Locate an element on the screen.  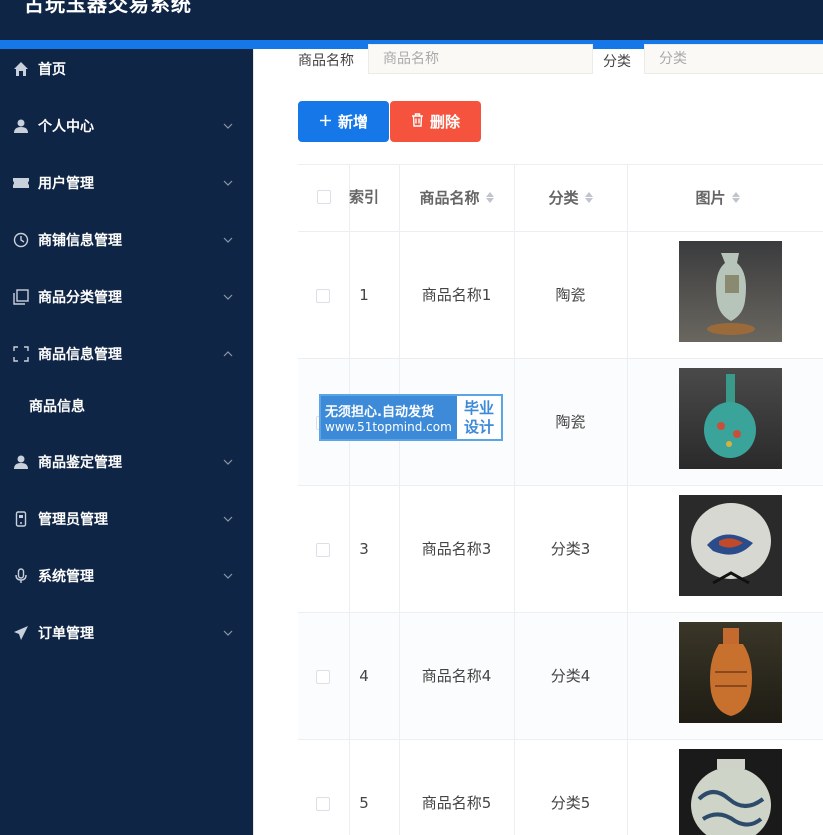
sidebar-item-label: 订单管理 is located at coordinates (66, 634).